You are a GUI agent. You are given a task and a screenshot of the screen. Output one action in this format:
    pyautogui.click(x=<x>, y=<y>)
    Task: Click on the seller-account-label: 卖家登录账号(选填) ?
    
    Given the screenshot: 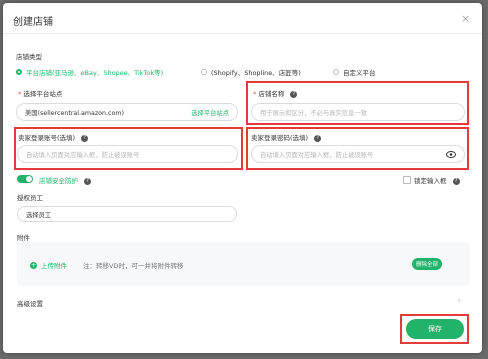 What is the action you would take?
    pyautogui.click(x=53, y=137)
    